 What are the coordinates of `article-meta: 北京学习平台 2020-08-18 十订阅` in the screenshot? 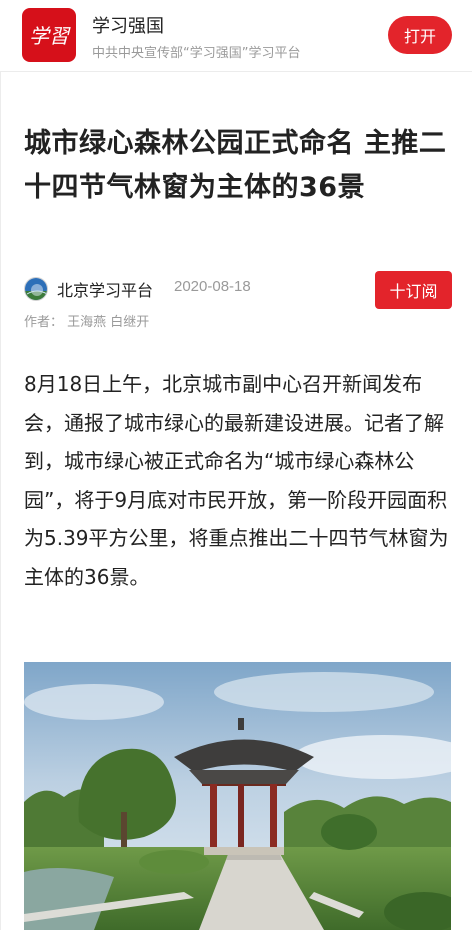 It's located at (239, 290).